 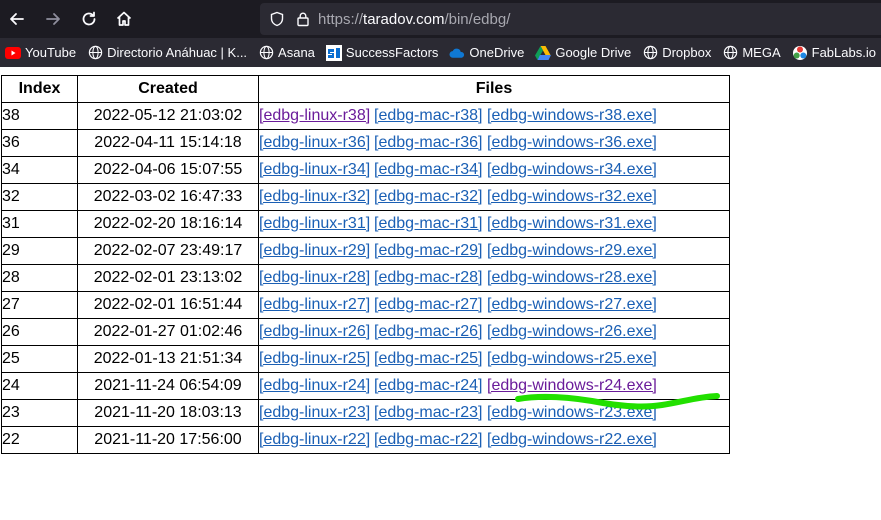 I want to click on download-link-linux: [edbg-linux-r32], so click(x=314, y=196).